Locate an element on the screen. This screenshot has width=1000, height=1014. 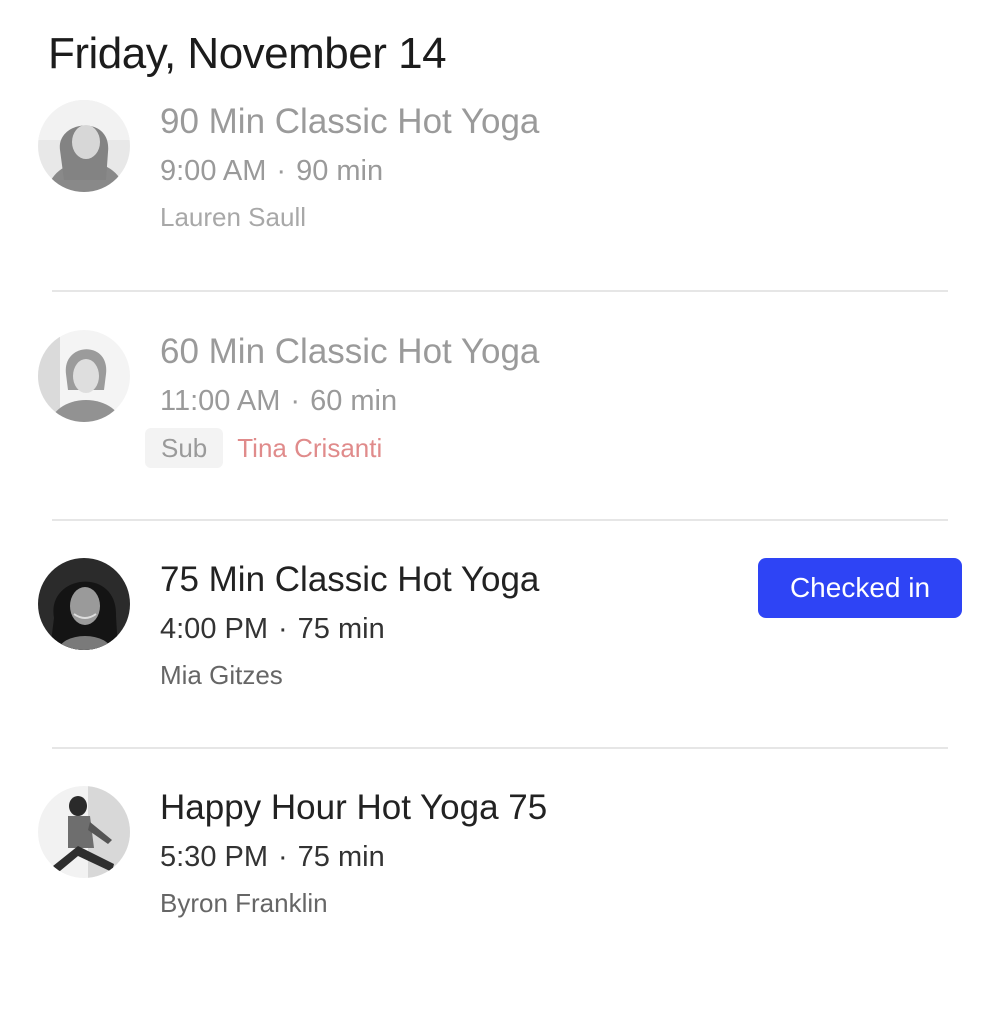
class-meta: 11:00 AM · 60 min is located at coordinates (278, 401).